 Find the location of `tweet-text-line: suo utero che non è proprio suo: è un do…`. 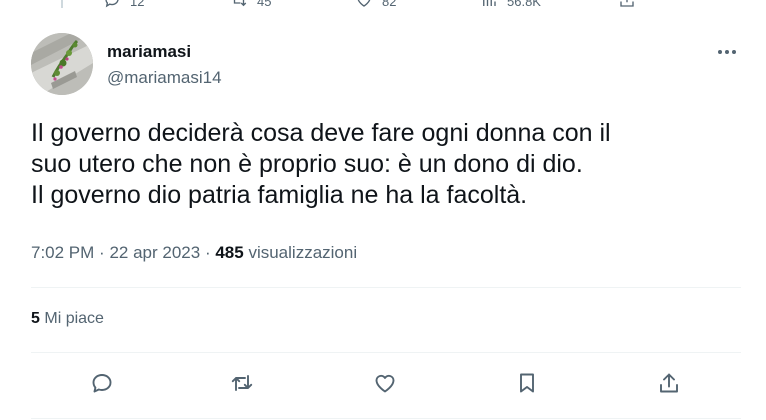

tweet-text-line: suo utero che non è proprio suo: è un do… is located at coordinates (307, 164).